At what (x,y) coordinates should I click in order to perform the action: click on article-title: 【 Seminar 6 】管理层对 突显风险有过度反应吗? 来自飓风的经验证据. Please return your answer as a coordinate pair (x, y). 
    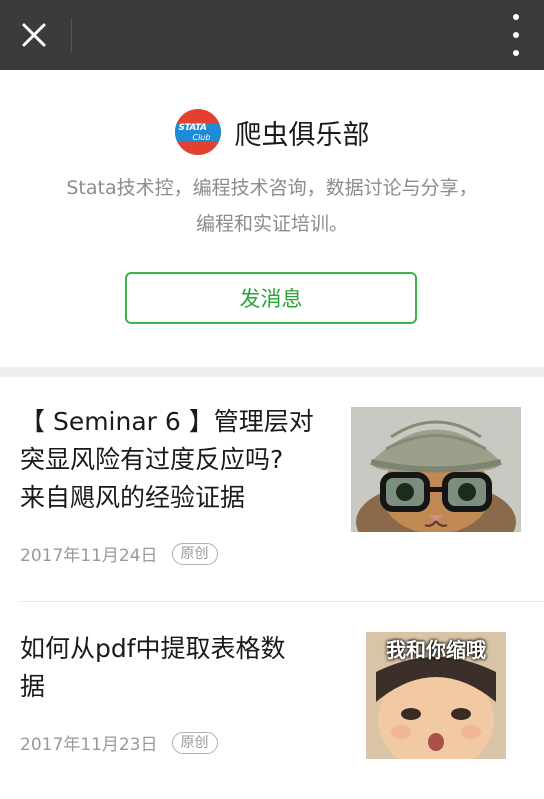
    Looking at the image, I should click on (180, 460).